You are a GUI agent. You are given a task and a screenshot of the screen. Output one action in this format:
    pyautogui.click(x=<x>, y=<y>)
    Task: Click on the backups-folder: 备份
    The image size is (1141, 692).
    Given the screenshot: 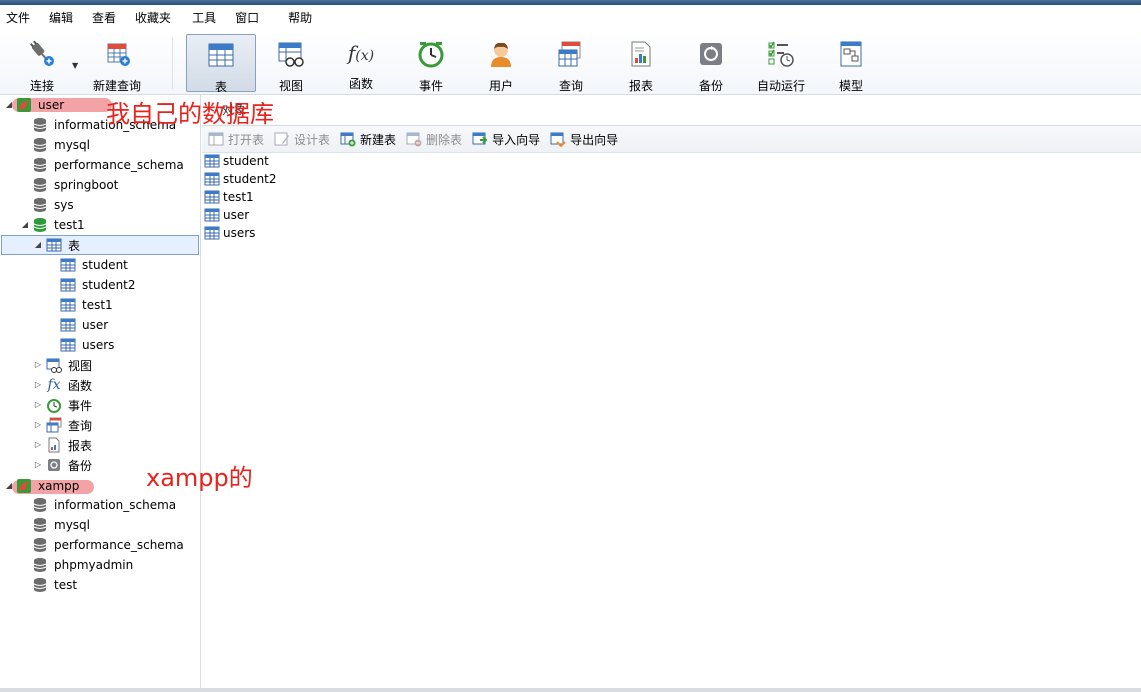 What is the action you would take?
    pyautogui.click(x=69, y=465)
    